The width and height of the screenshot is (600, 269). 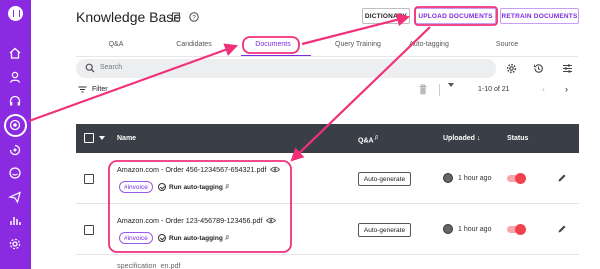 What do you see at coordinates (272, 44) in the screenshot?
I see `tab-documents: Documents` at bounding box center [272, 44].